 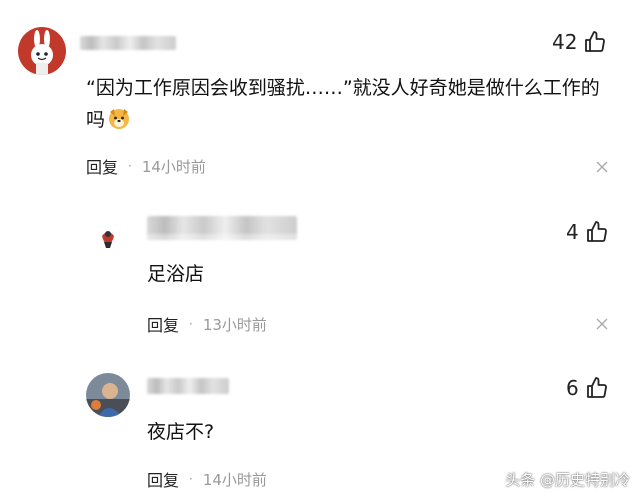 What do you see at coordinates (567, 480) in the screenshot?
I see `watermark: 头条 @历史特别冷` at bounding box center [567, 480].